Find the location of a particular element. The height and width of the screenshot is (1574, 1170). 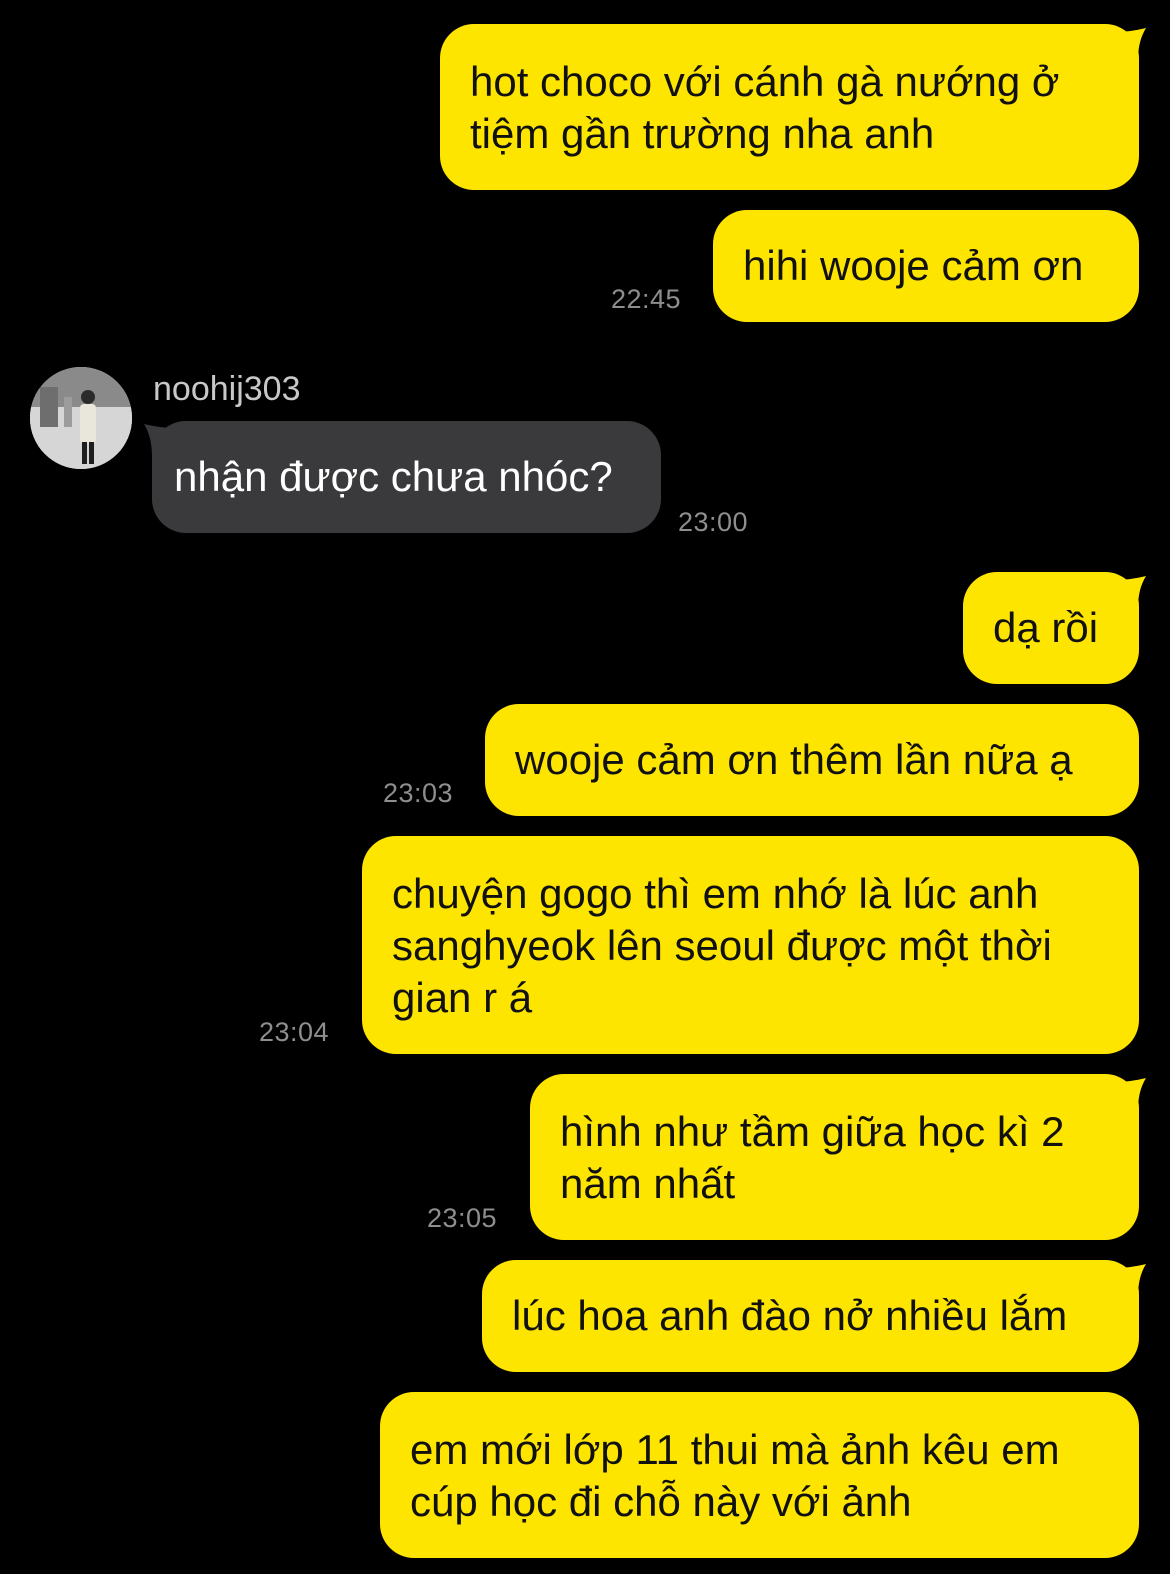

outgoing-message: wooje cảm ơn thêm lần nữa ạ is located at coordinates (812, 760).